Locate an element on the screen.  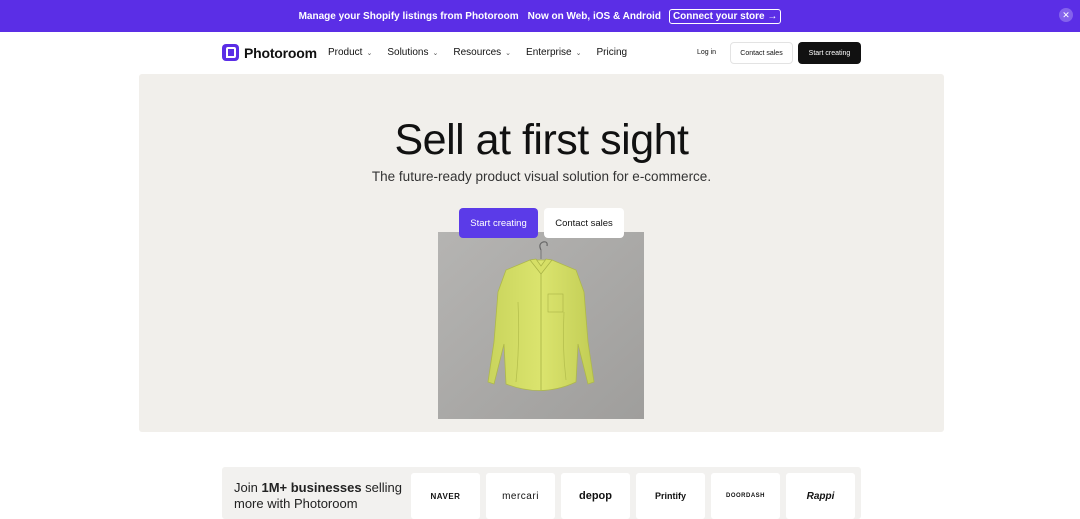
hero-start-creating-button: Start creating is located at coordinates (498, 223).